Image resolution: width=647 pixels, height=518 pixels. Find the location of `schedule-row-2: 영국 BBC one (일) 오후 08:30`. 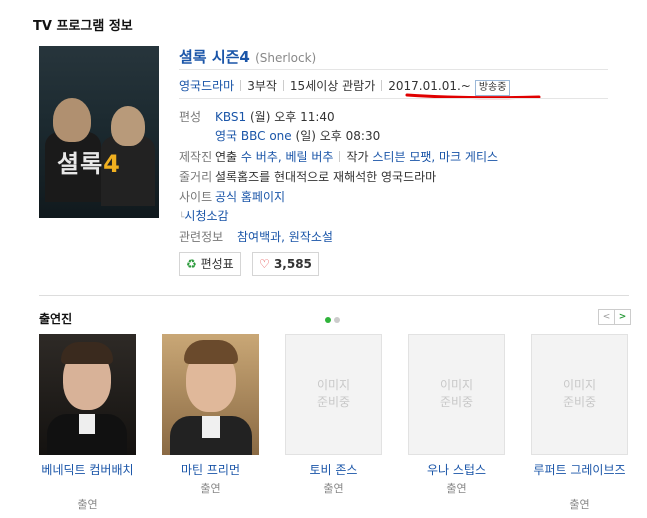

schedule-row-2: 영국 BBC one (일) 오후 08:30 is located at coordinates (298, 136).